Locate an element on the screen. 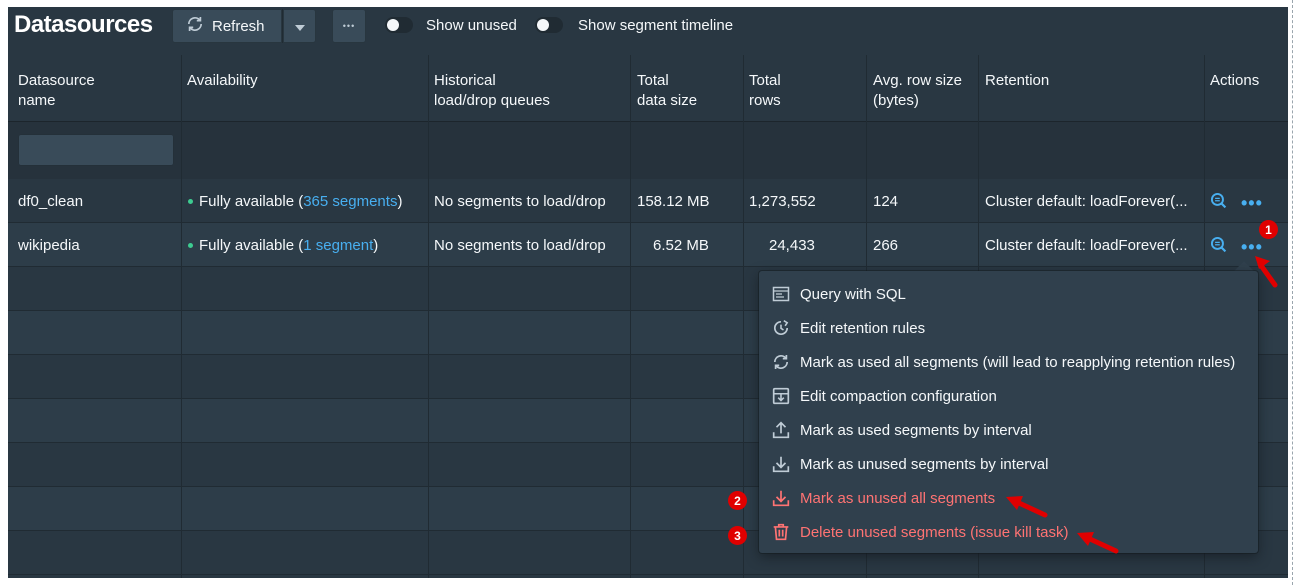 This screenshot has height=585, width=1295. column-header-datasource-name: Datasource name is located at coordinates (56, 91).